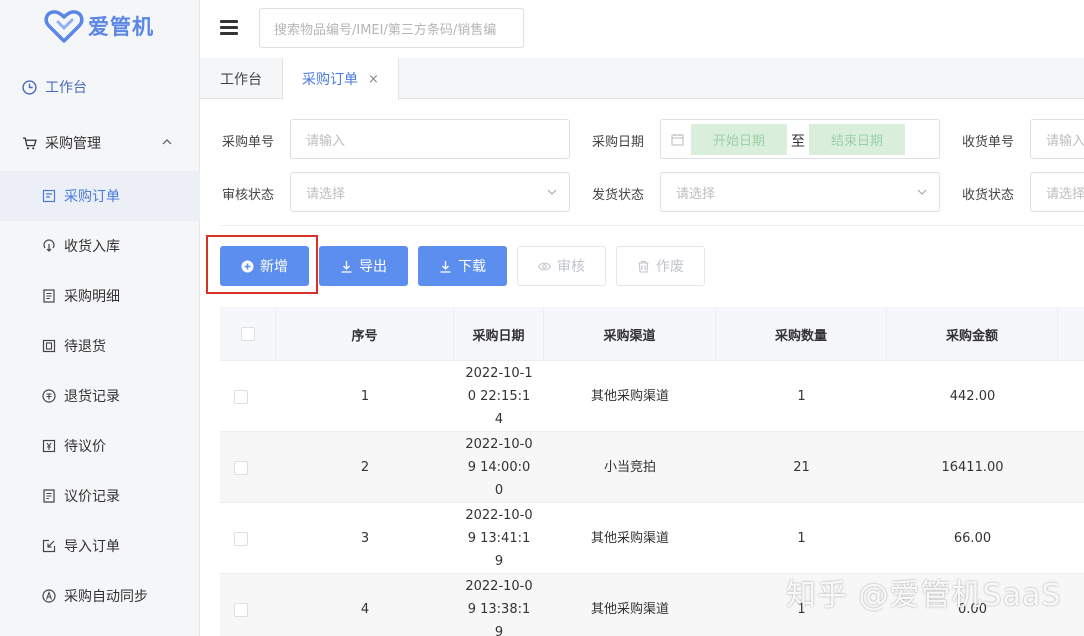 The image size is (1084, 636). What do you see at coordinates (365, 334) in the screenshot?
I see `column-header: 序号` at bounding box center [365, 334].